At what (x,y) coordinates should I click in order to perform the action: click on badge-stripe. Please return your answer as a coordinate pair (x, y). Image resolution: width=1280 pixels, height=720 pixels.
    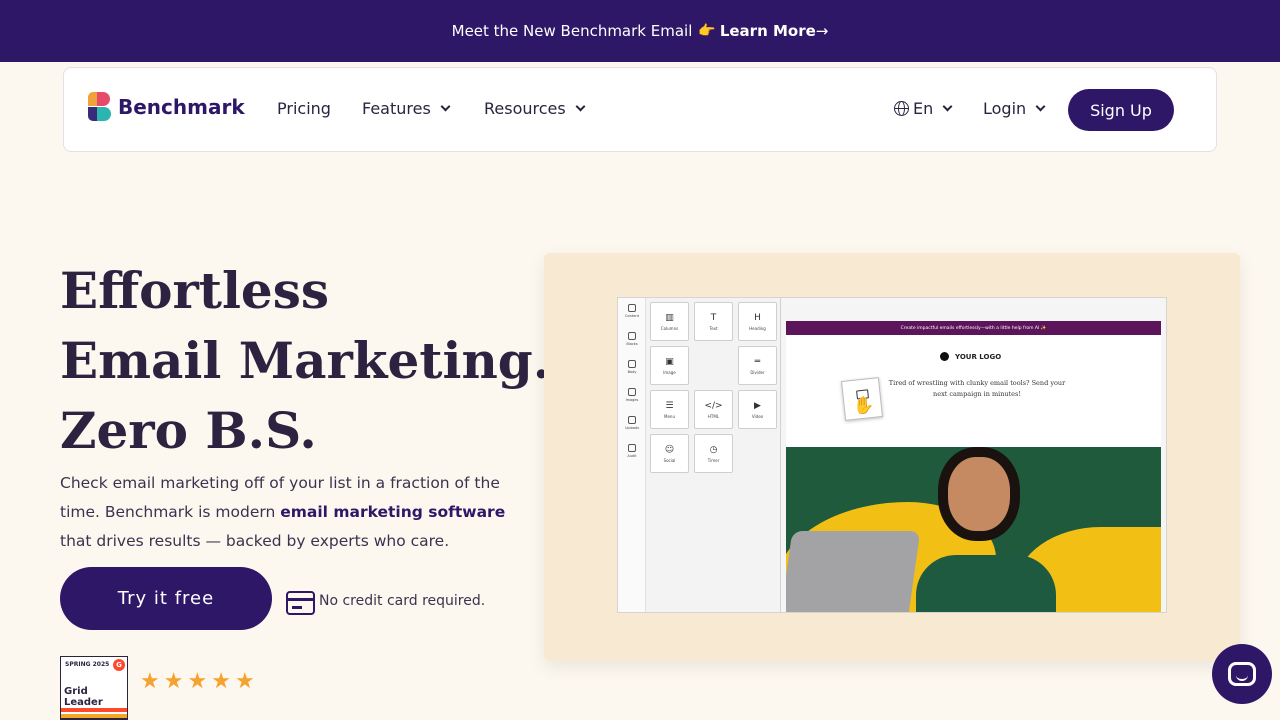
    Looking at the image, I should click on (94, 713).